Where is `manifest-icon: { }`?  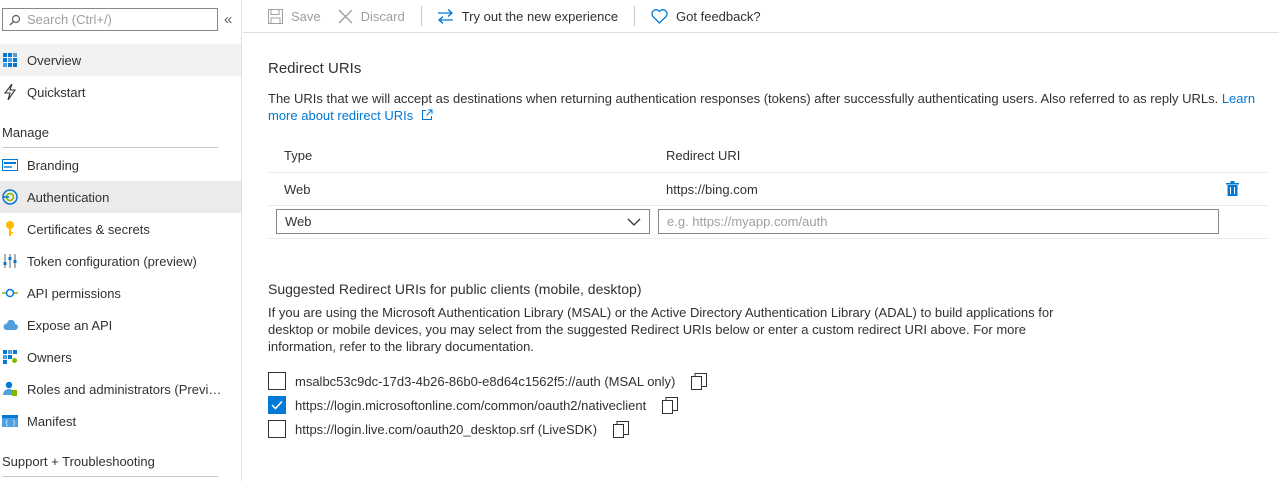
manifest-icon: { } is located at coordinates (10, 421).